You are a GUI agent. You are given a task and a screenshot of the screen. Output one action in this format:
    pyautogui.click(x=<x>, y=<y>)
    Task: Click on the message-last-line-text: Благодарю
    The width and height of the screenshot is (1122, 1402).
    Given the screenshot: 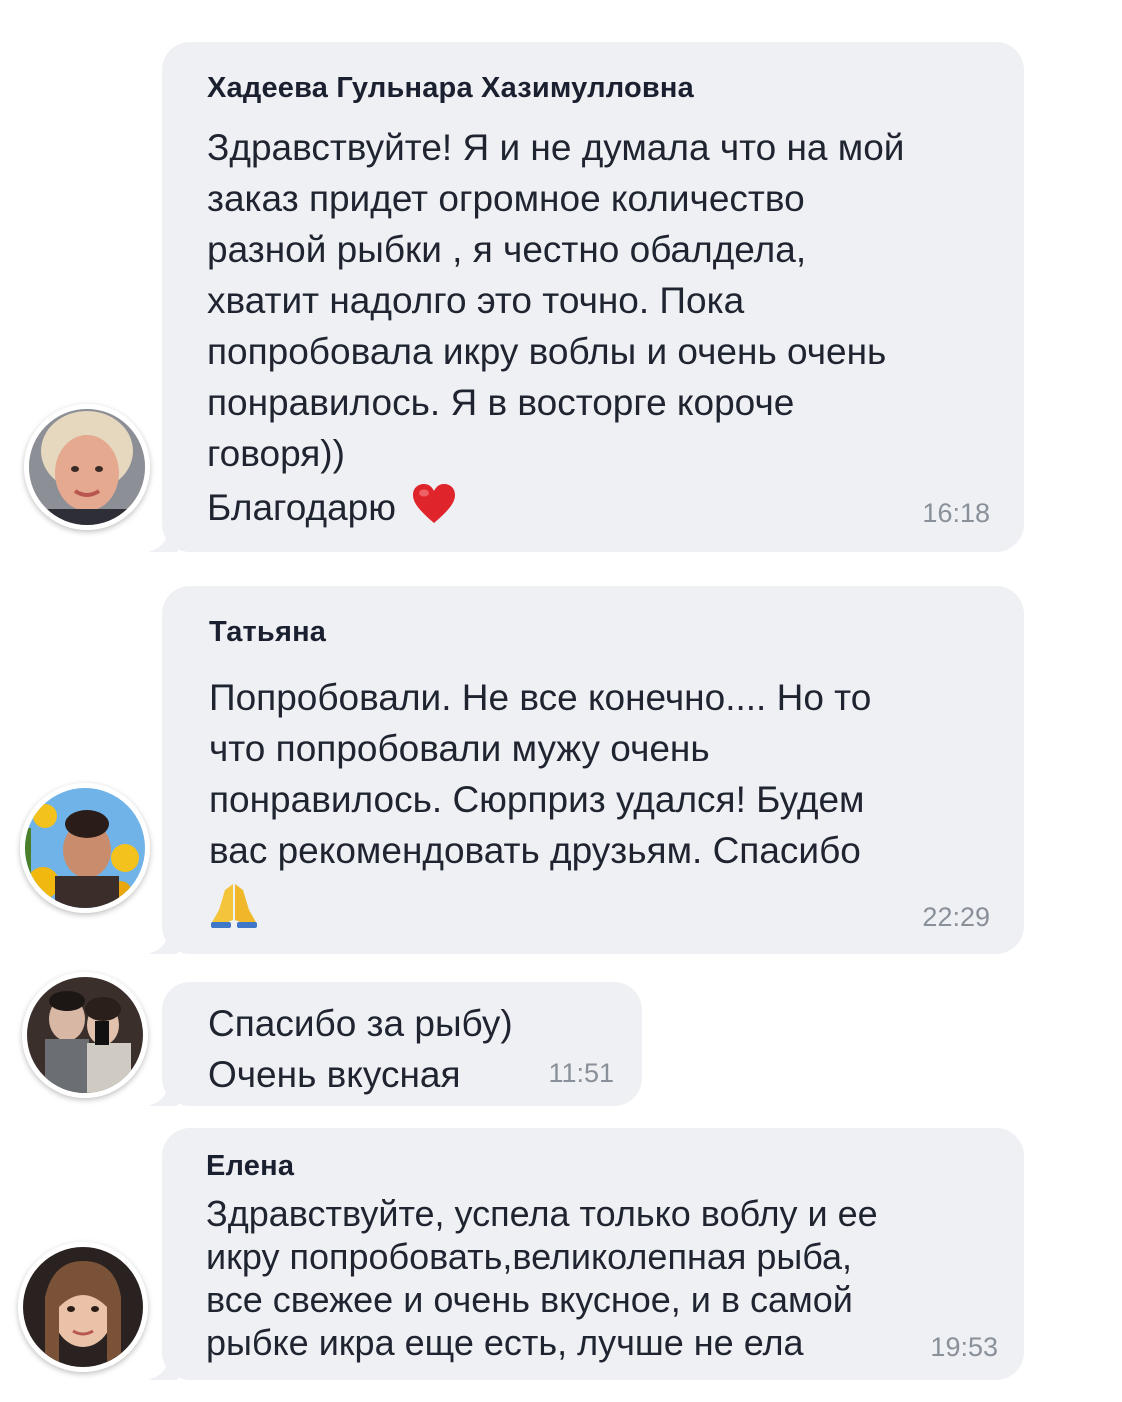 What is the action you would take?
    pyautogui.click(x=301, y=507)
    